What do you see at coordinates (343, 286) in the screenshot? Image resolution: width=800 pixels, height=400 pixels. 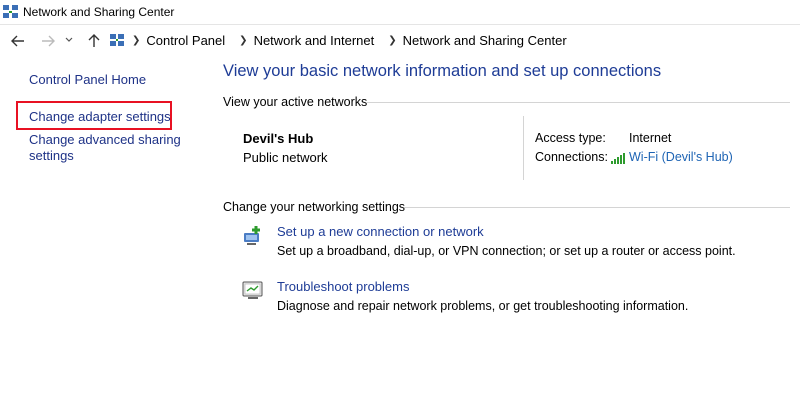 I see `troubleshoot-problems-link: Troubleshoot problems` at bounding box center [343, 286].